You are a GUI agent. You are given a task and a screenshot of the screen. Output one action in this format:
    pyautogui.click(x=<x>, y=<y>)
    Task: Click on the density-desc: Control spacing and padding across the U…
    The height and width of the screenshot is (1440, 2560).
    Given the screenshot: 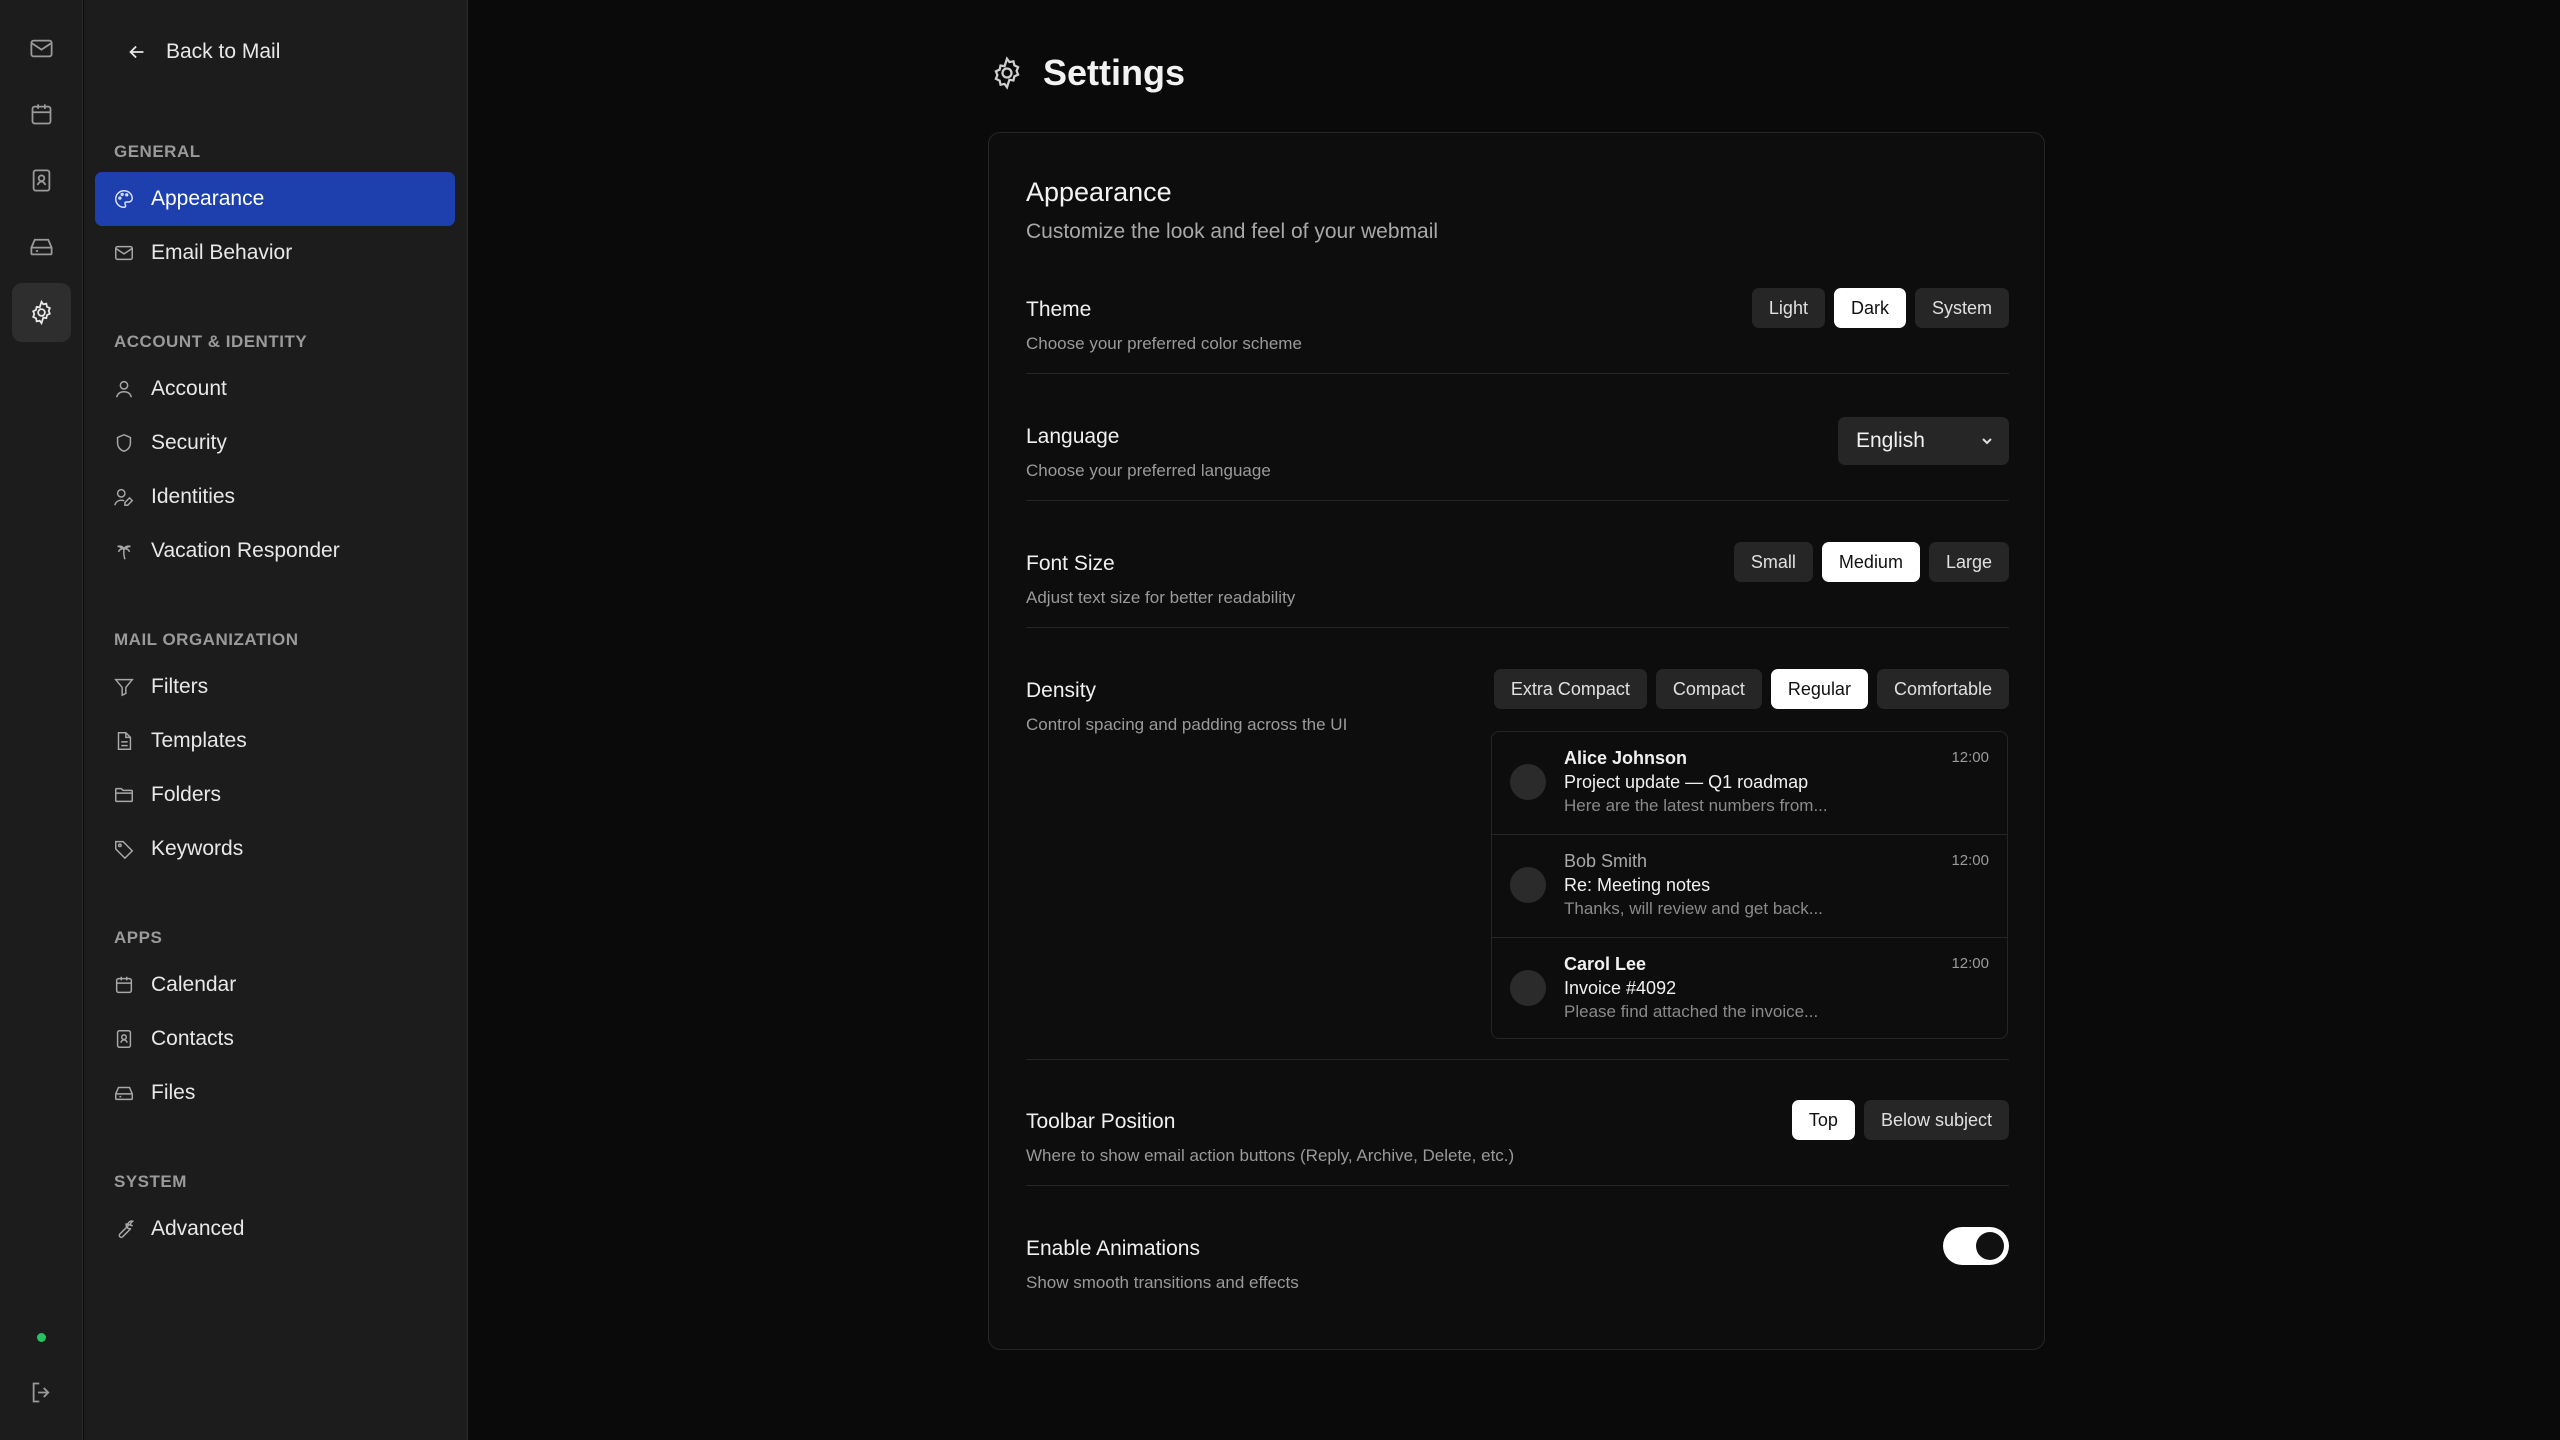 What is the action you would take?
    pyautogui.click(x=1187, y=724)
    